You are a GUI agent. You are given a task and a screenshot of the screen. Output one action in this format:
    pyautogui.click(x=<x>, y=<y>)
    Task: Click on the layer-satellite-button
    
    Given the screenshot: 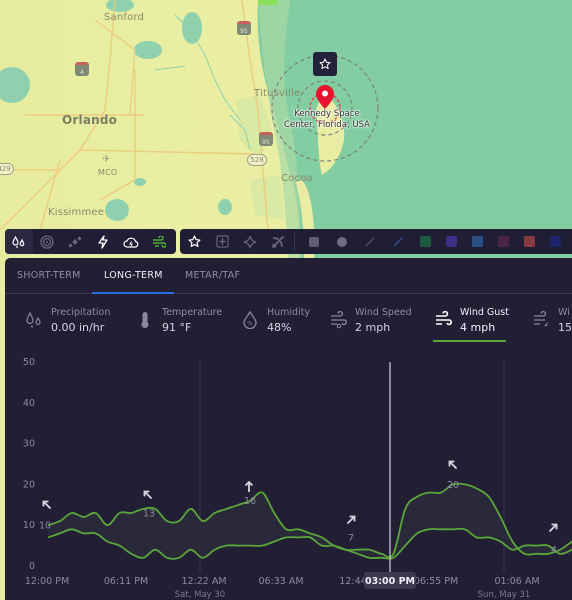 What is the action you would take?
    pyautogui.click(x=75, y=241)
    